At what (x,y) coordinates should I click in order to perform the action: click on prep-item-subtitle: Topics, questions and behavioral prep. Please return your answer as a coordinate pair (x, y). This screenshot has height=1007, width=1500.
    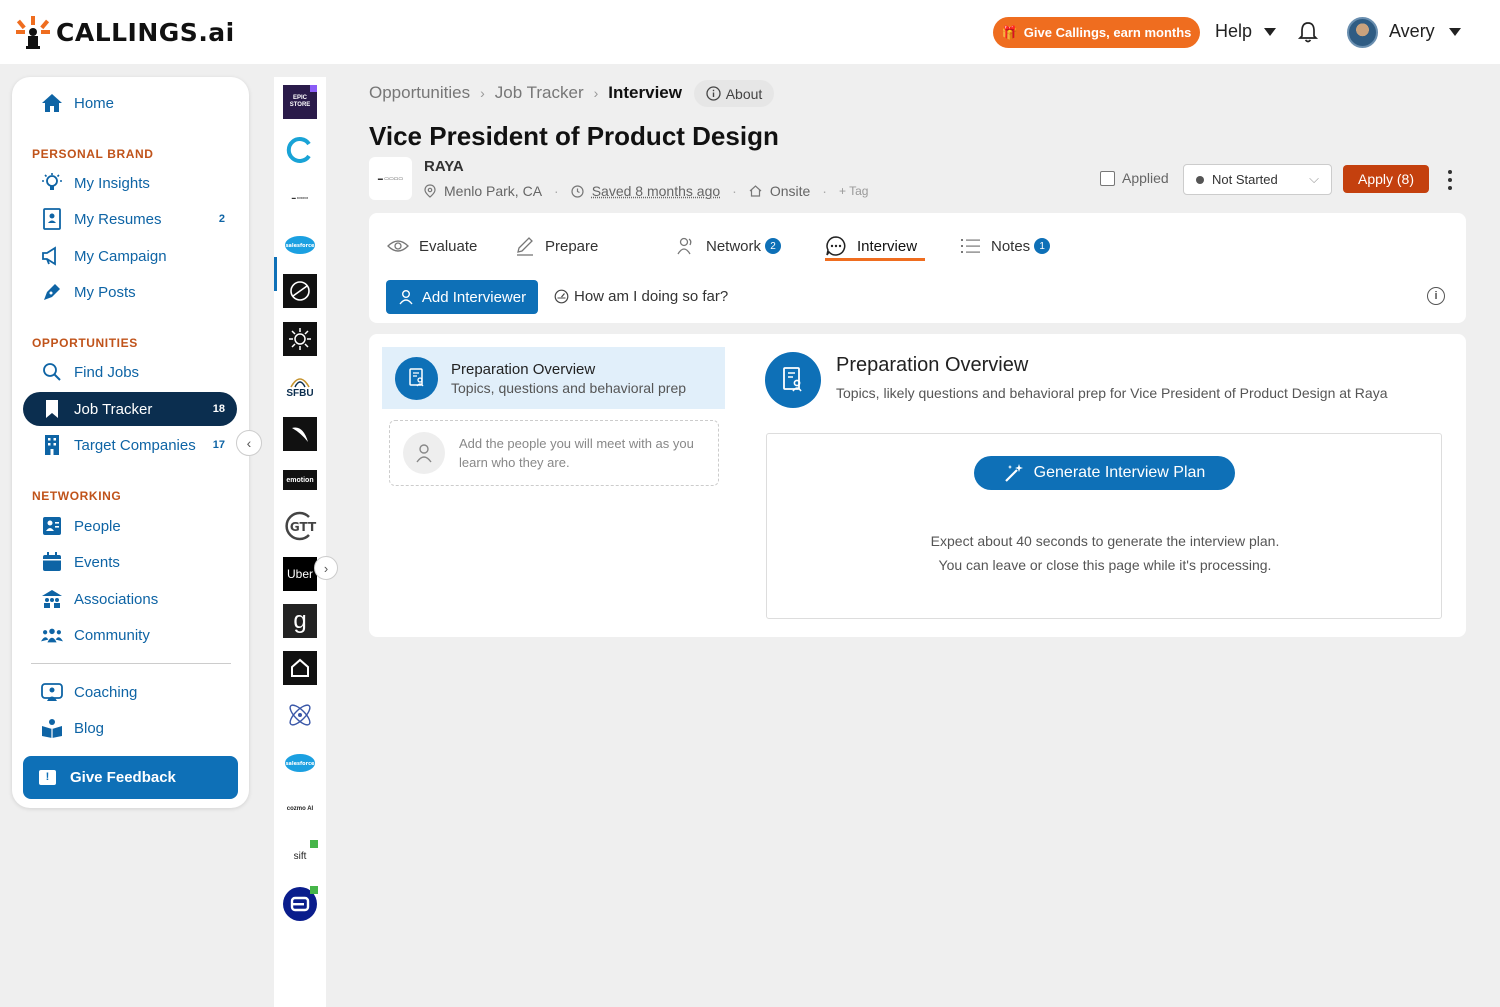
    Looking at the image, I should click on (569, 387).